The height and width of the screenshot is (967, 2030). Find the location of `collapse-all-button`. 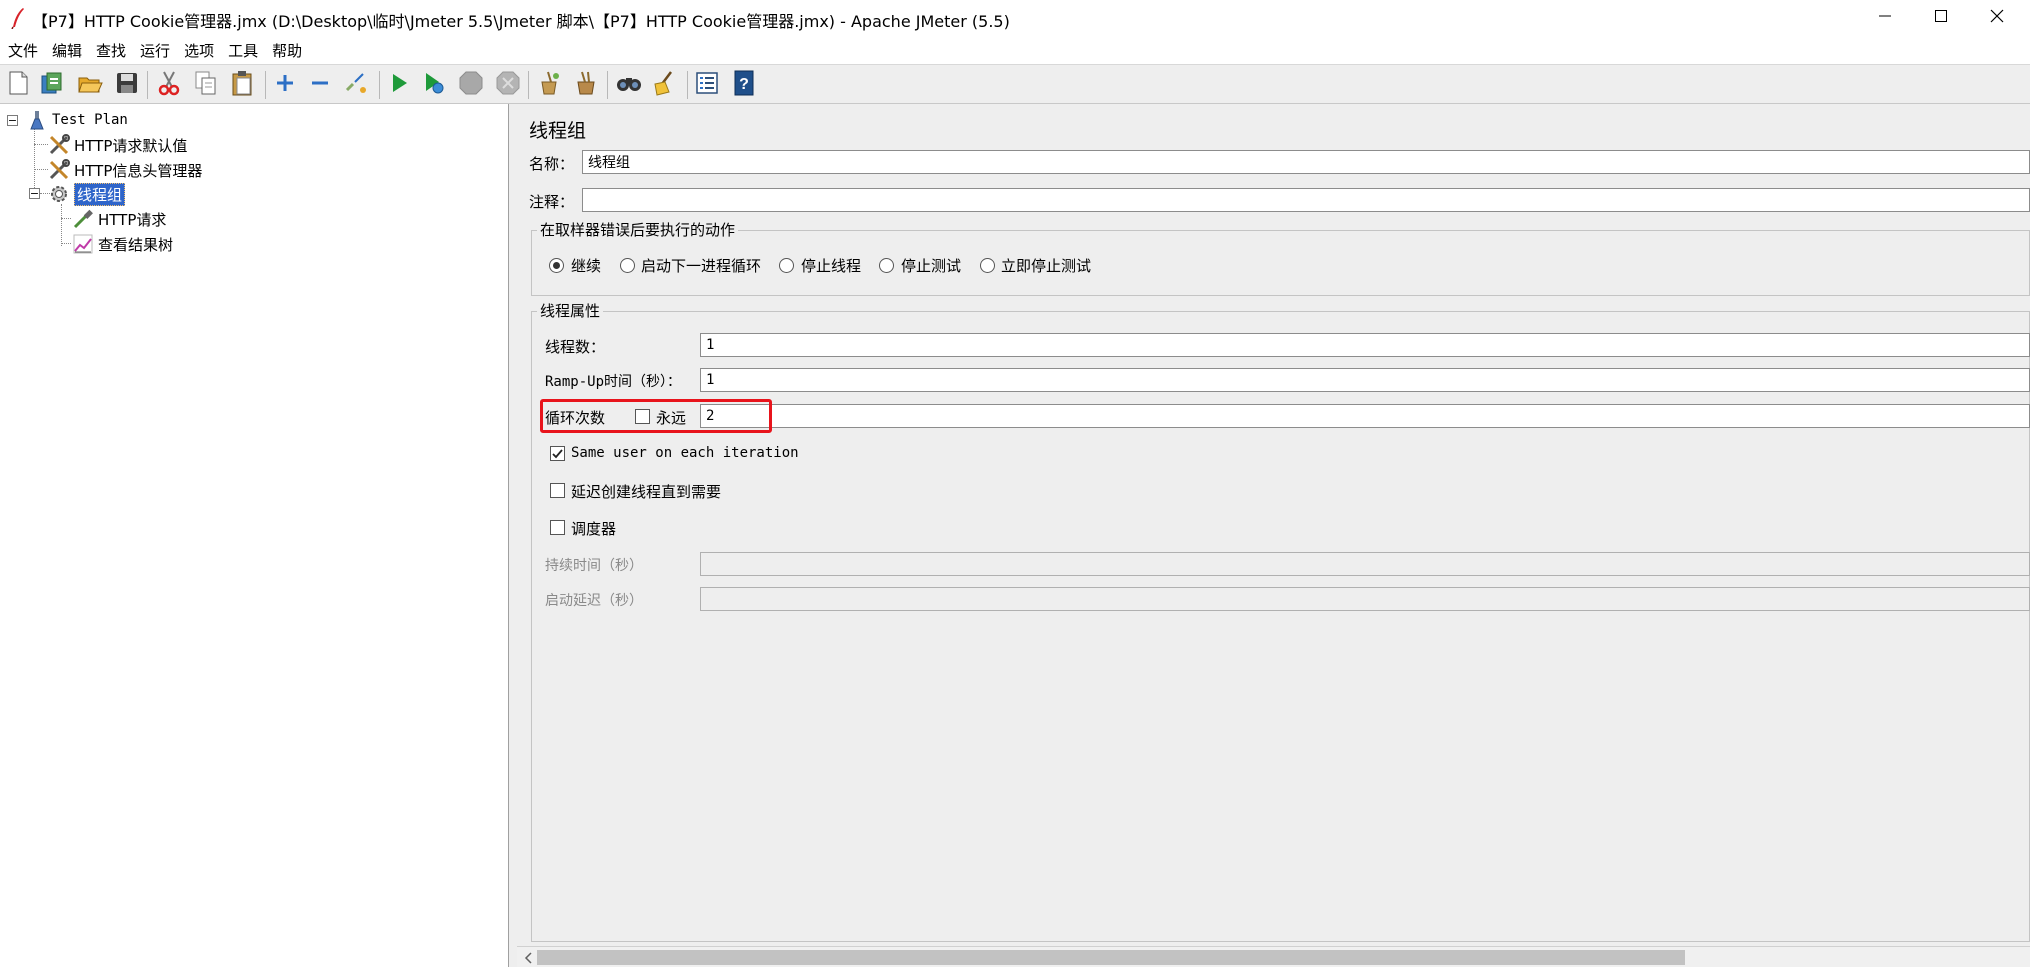

collapse-all-button is located at coordinates (320, 85).